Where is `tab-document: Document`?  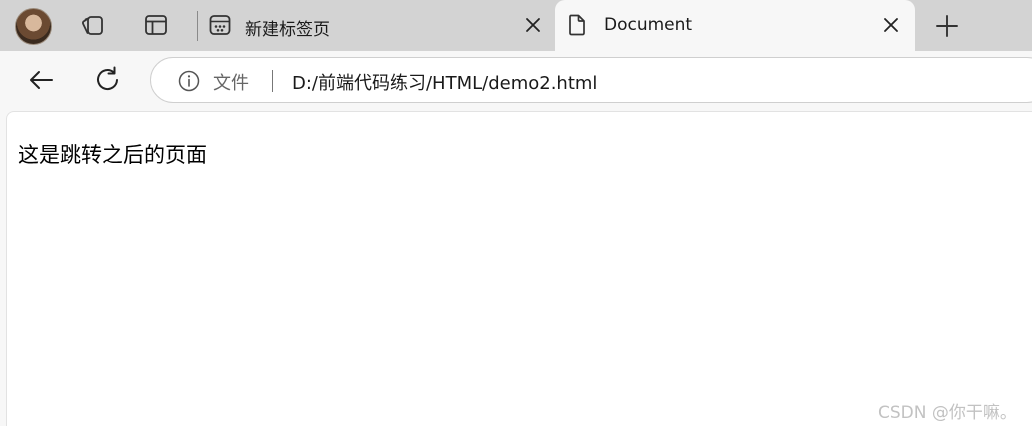
tab-document: Document is located at coordinates (735, 25).